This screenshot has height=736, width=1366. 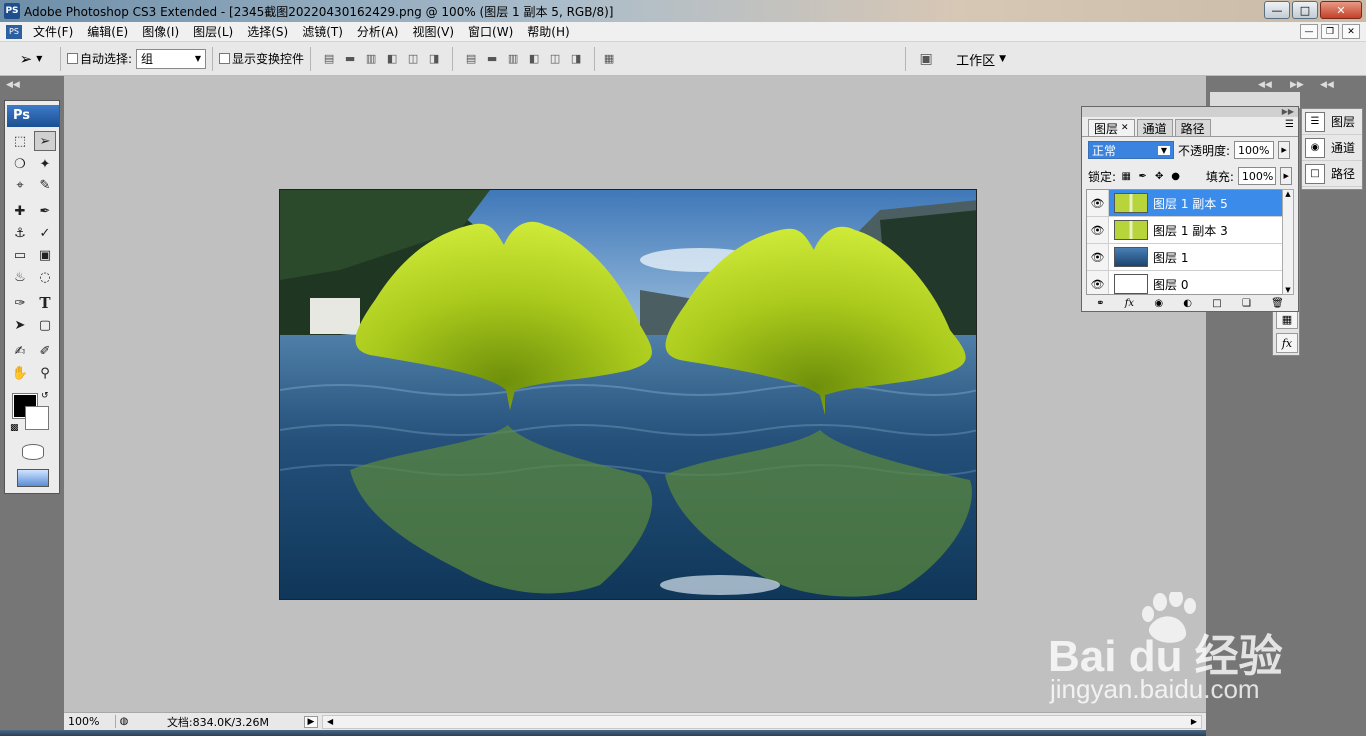 What do you see at coordinates (534, 59) in the screenshot?
I see `distribute-left-icon: ◧` at bounding box center [534, 59].